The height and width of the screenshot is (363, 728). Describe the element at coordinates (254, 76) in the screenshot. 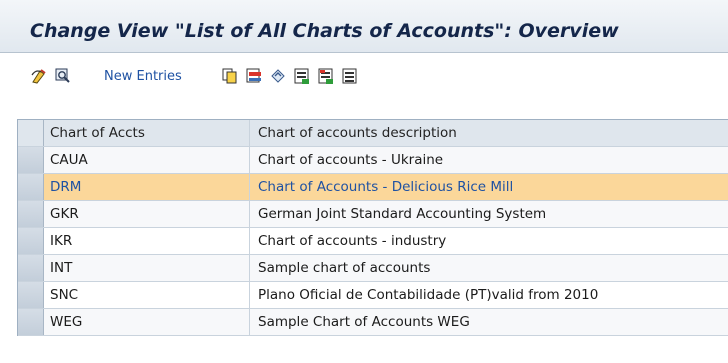

I see `delete-icon` at that location.